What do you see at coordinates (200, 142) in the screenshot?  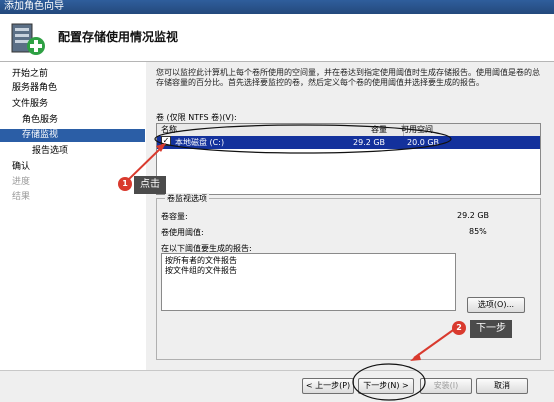 I see `volume-name: 本地磁盘 (C:)` at bounding box center [200, 142].